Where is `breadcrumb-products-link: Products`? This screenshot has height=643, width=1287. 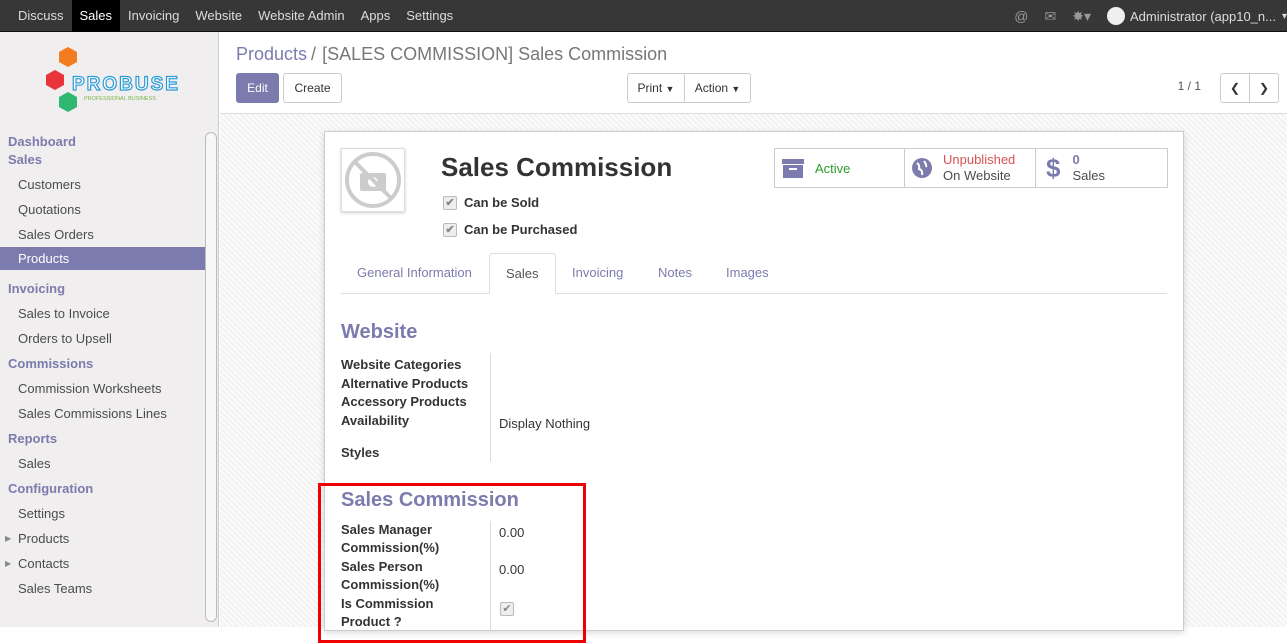
breadcrumb-products-link: Products is located at coordinates (271, 54).